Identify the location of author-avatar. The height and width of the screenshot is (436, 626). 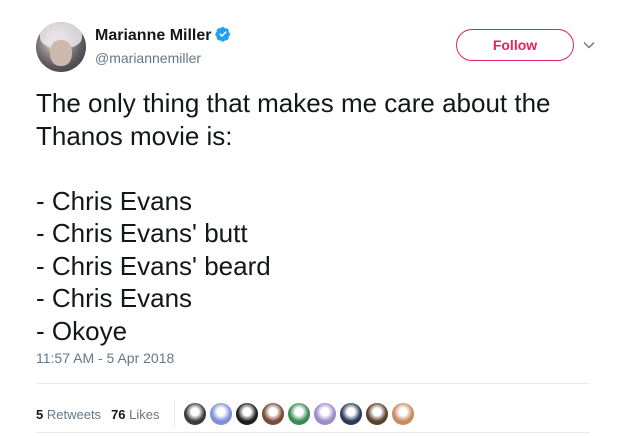
(61, 47).